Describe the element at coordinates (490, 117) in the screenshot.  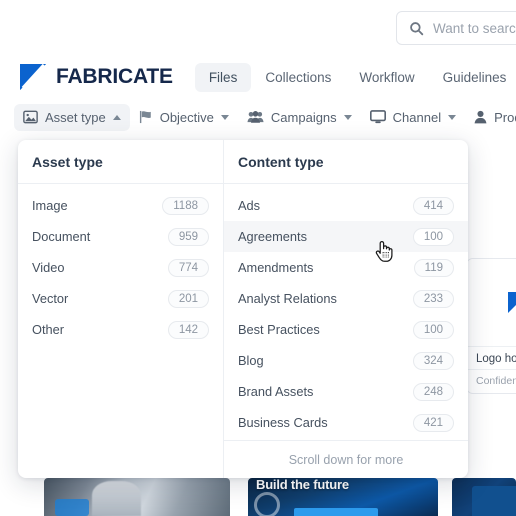
I see `filter-produced-by: Produced b` at that location.